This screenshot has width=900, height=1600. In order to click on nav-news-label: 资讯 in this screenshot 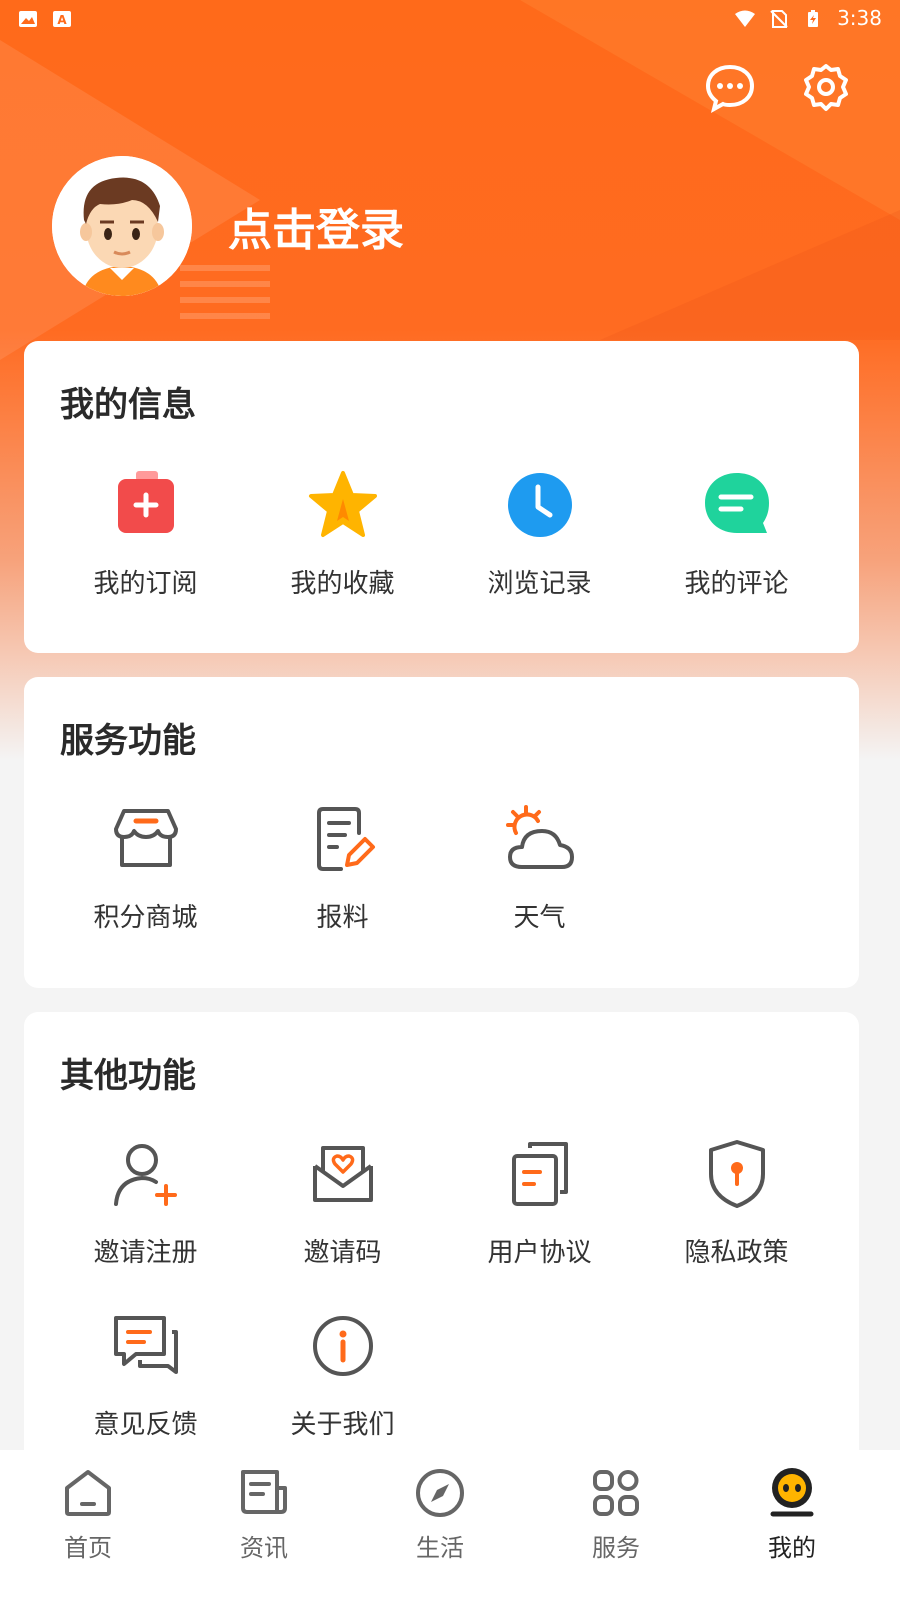, I will do `click(264, 1548)`.